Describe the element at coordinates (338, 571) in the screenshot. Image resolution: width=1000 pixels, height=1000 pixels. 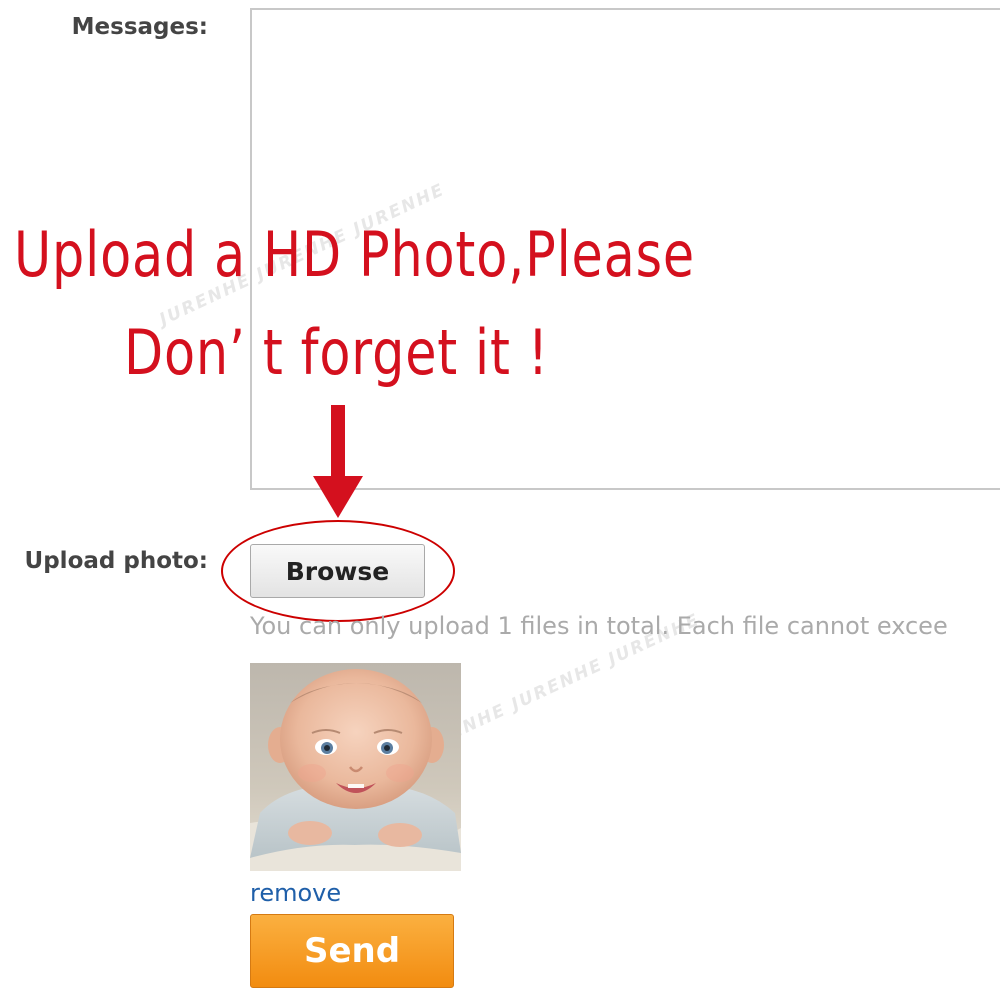
I see `ellipse-highlight-icon` at that location.